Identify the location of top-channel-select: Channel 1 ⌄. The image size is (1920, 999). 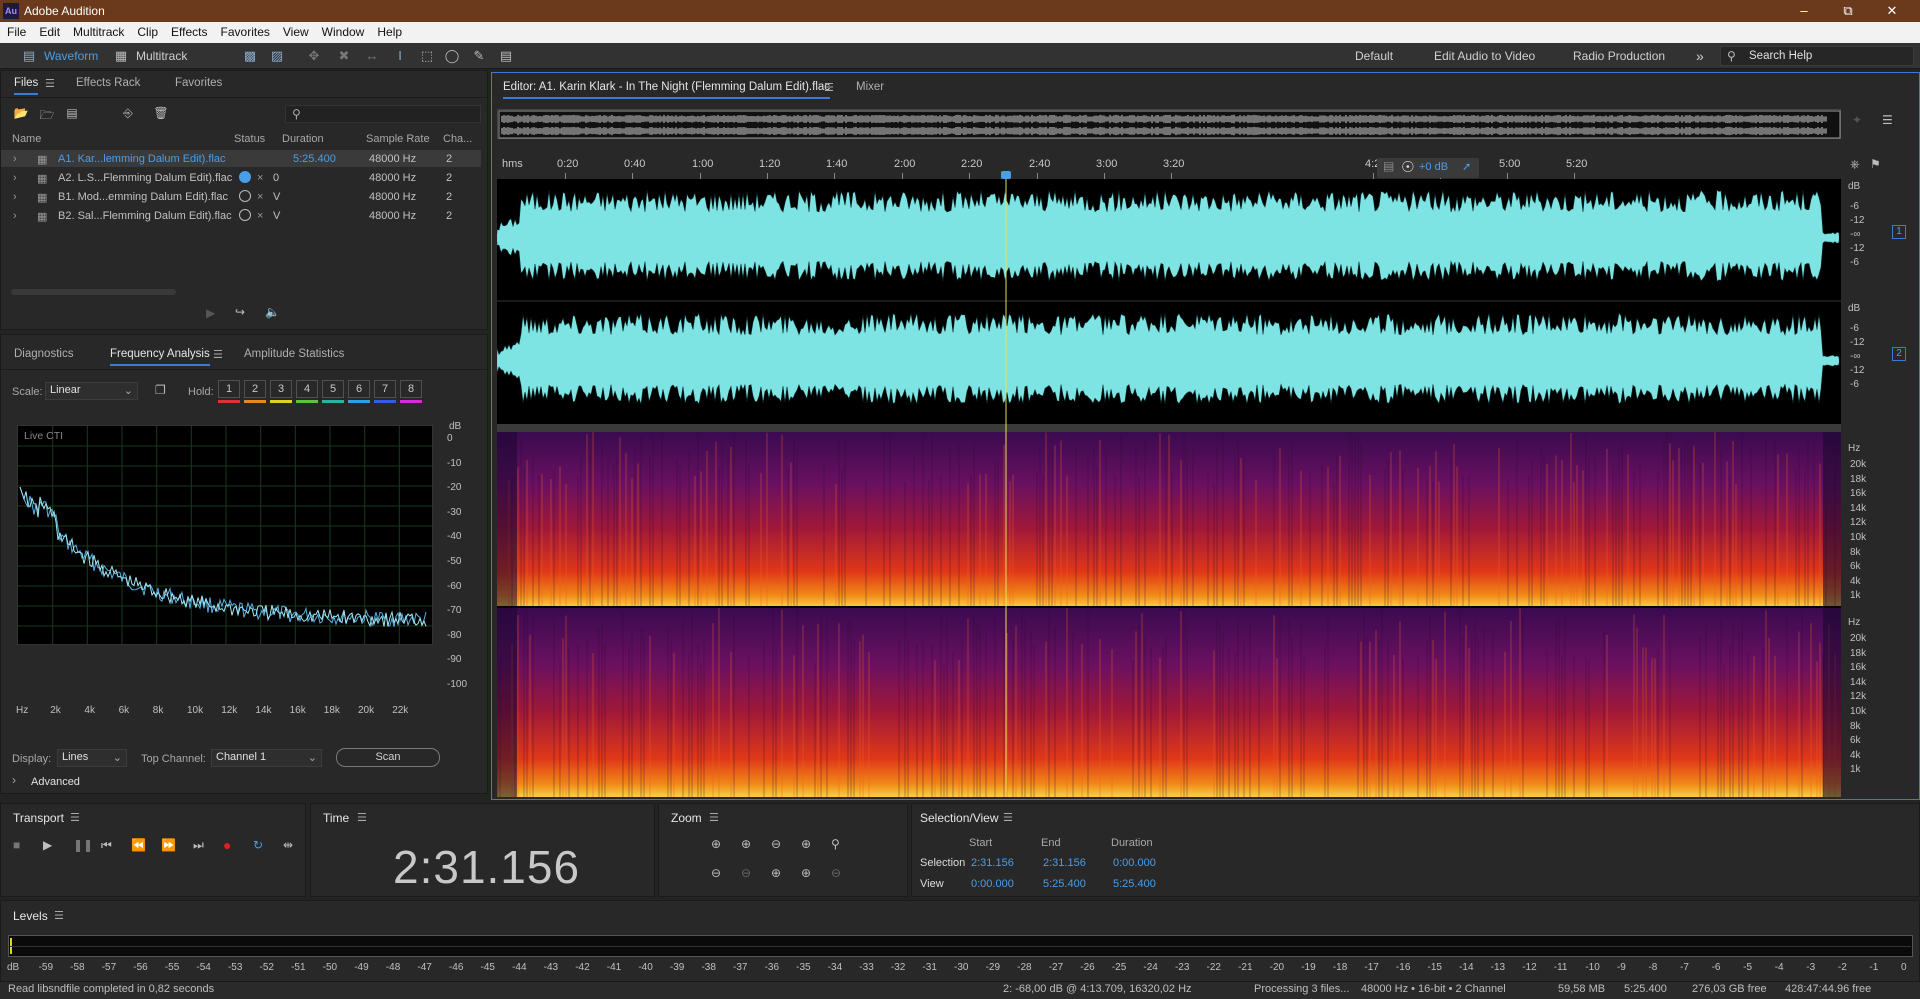
(266, 758).